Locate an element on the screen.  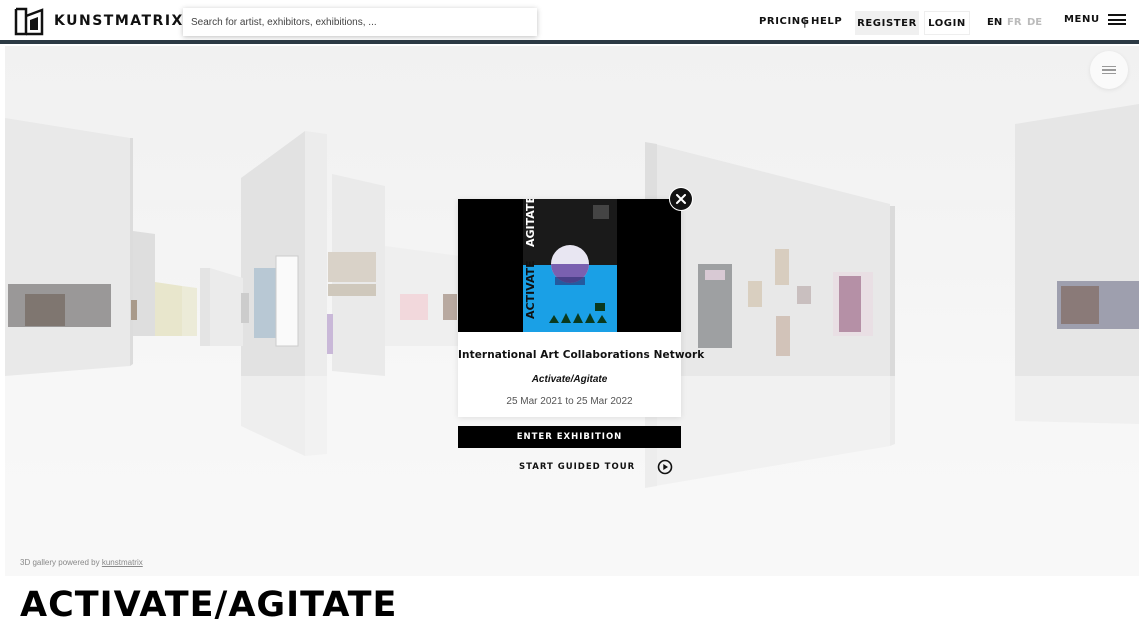
search-box is located at coordinates (360, 22).